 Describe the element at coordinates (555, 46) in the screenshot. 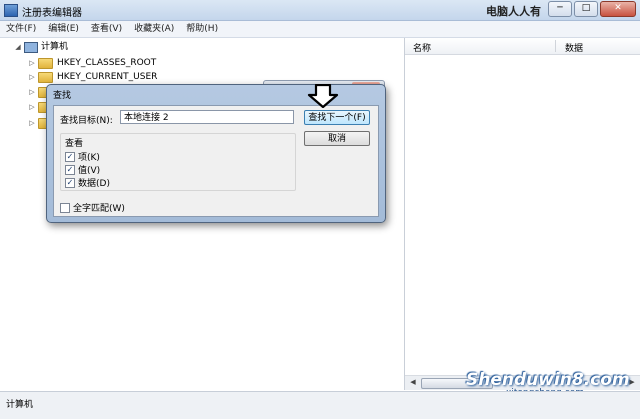

I see `column-divider` at that location.